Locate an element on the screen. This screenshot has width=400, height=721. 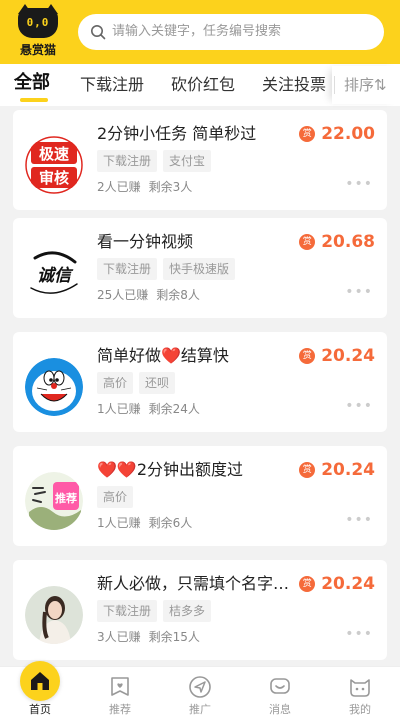
sort-divider is located at coordinates (334, 85).